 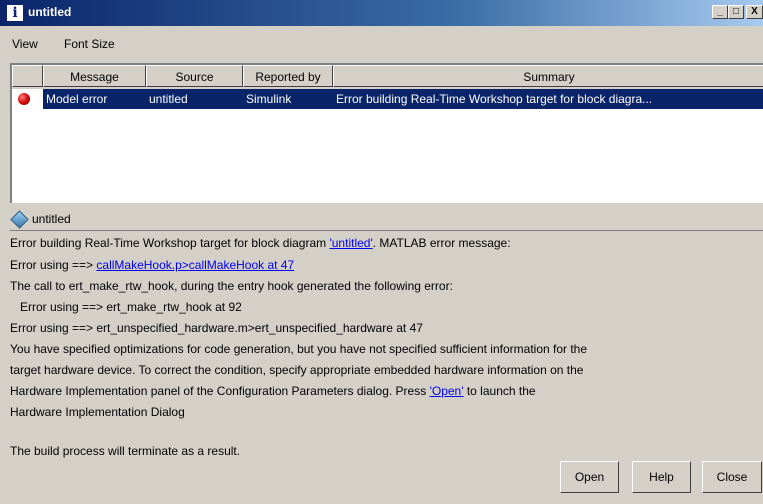 What do you see at coordinates (24, 99) in the screenshot?
I see `error-icon` at bounding box center [24, 99].